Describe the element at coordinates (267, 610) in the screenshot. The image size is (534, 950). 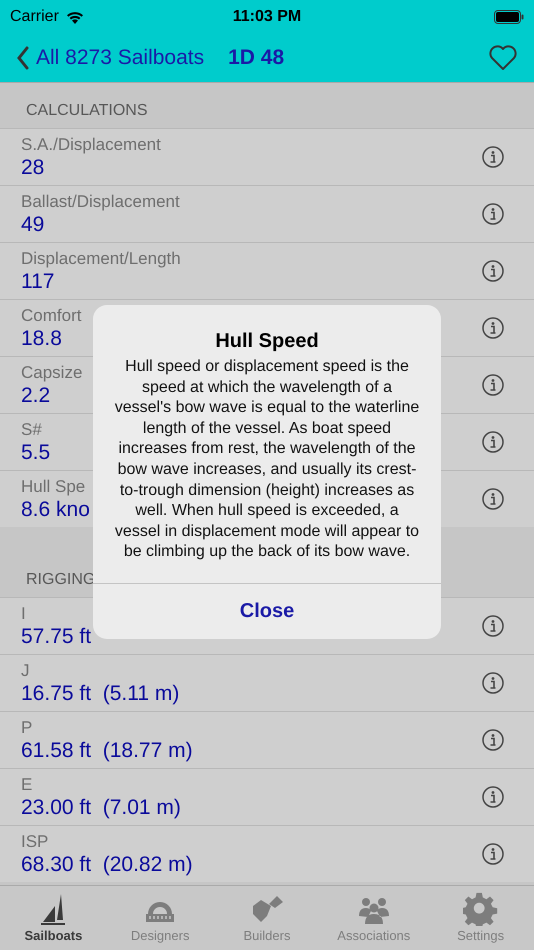
I see `close-button: Close` at that location.